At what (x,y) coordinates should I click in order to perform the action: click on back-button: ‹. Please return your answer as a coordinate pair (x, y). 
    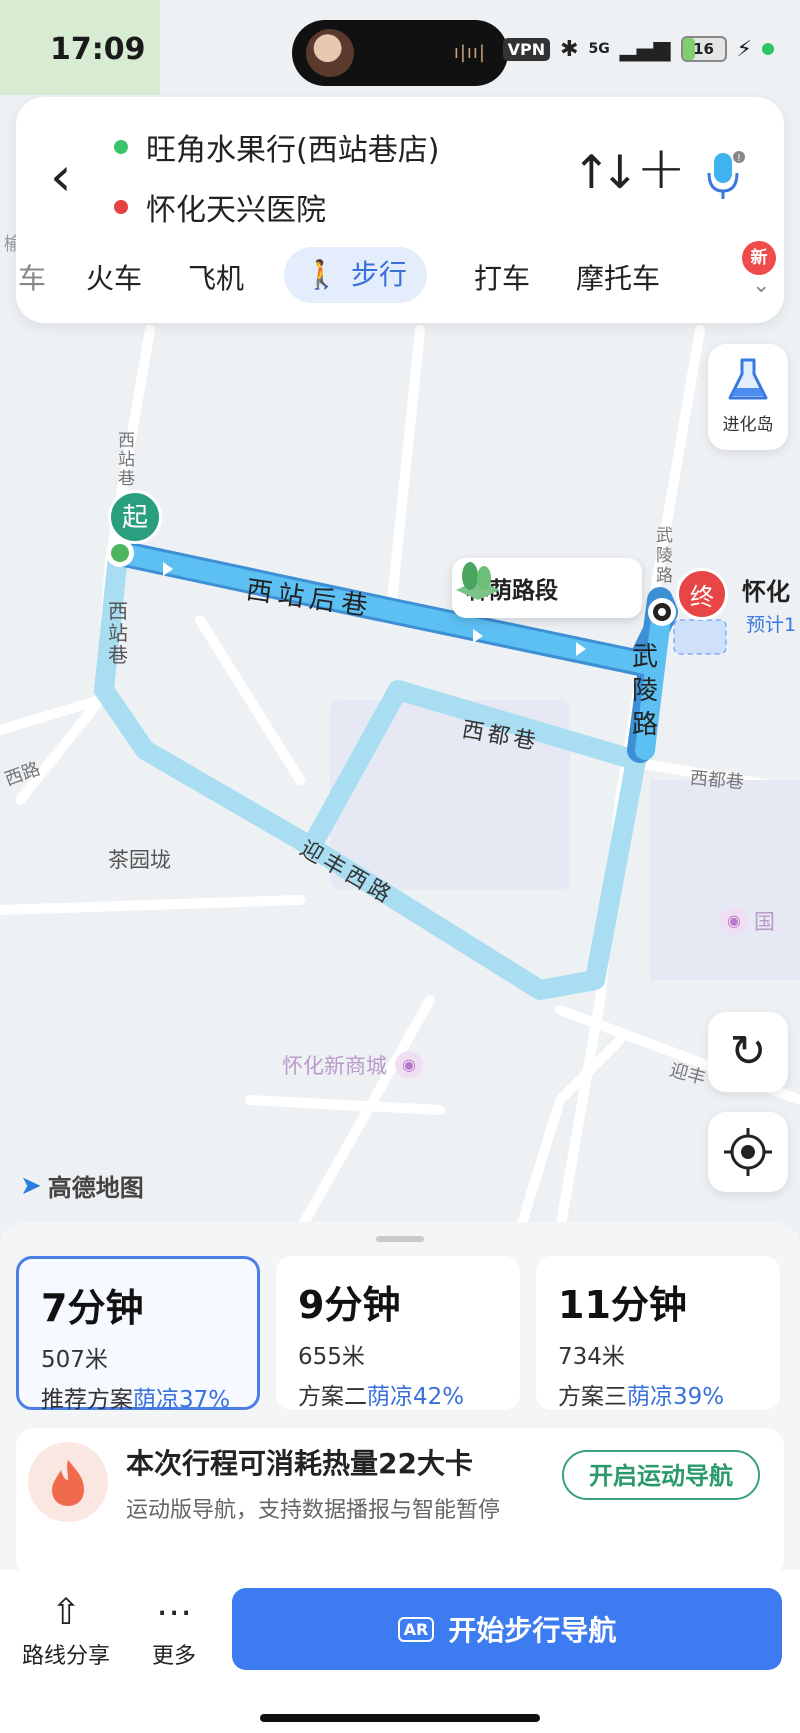
    Looking at the image, I should click on (70, 177).